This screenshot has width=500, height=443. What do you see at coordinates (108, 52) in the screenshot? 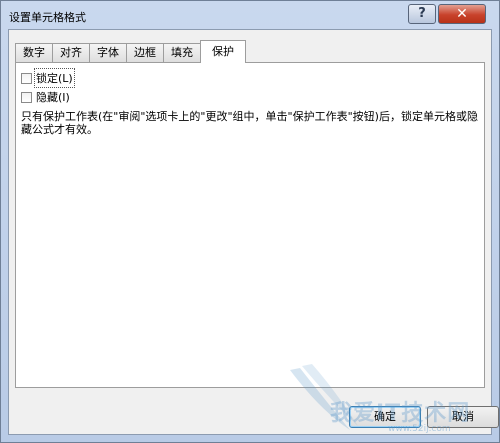
I see `tab-font: 字体` at bounding box center [108, 52].